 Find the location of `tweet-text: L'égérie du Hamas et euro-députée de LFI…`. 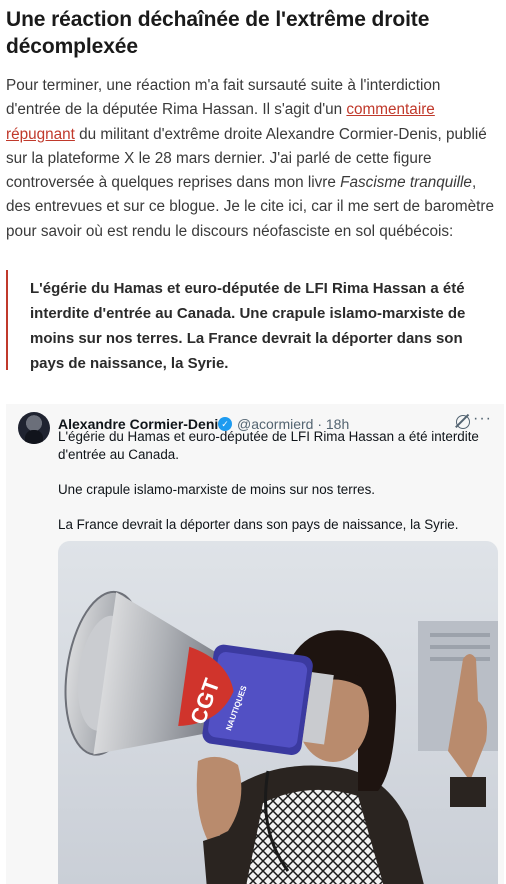

tweet-text: L'égérie du Hamas et euro-députée de LFI… is located at coordinates (274, 481).